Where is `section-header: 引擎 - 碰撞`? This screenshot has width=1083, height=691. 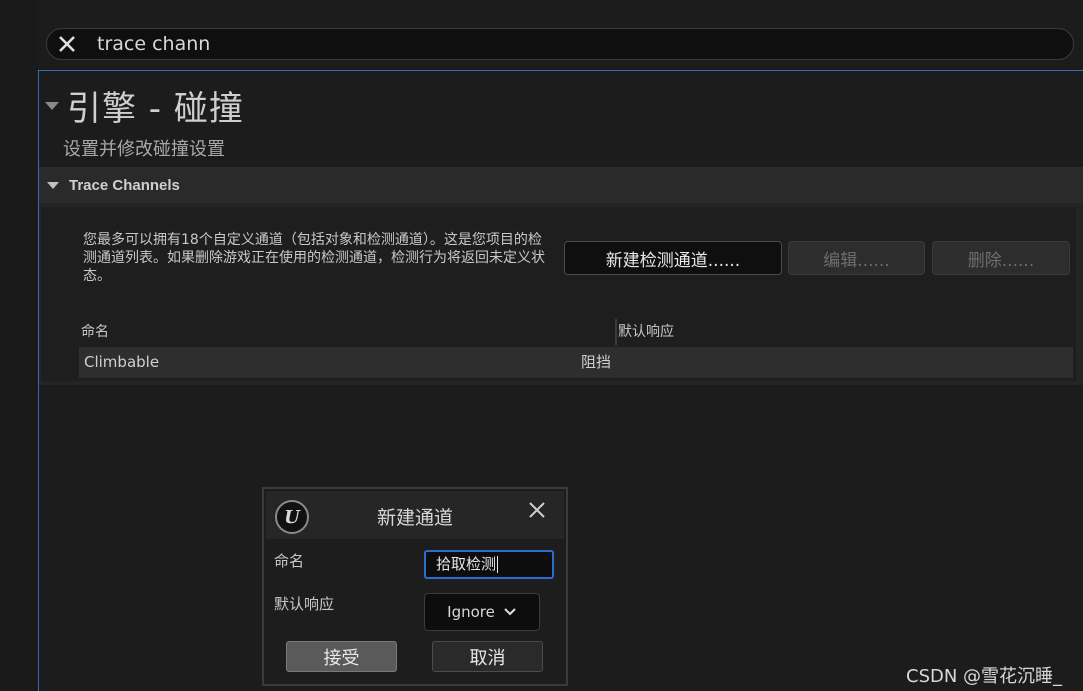
section-header: 引擎 - 碰撞 is located at coordinates (144, 105).